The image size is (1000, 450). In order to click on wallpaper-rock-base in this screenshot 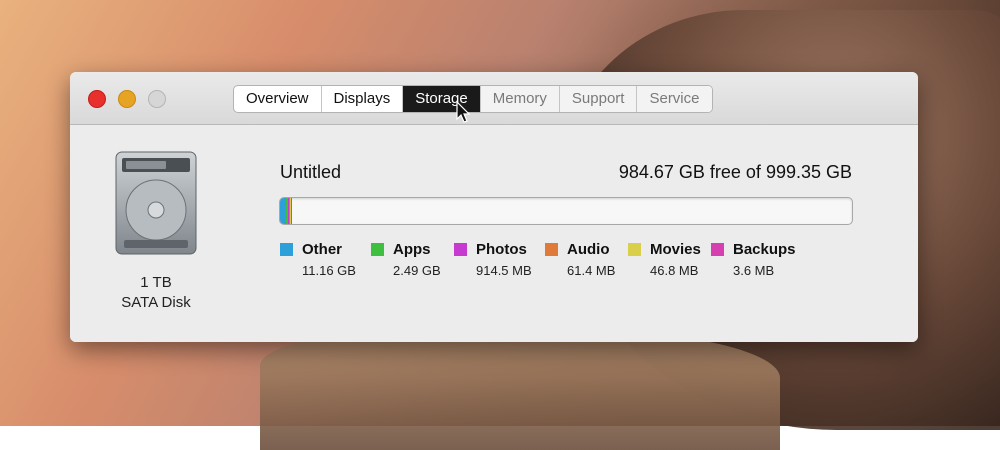, I will do `click(520, 390)`.